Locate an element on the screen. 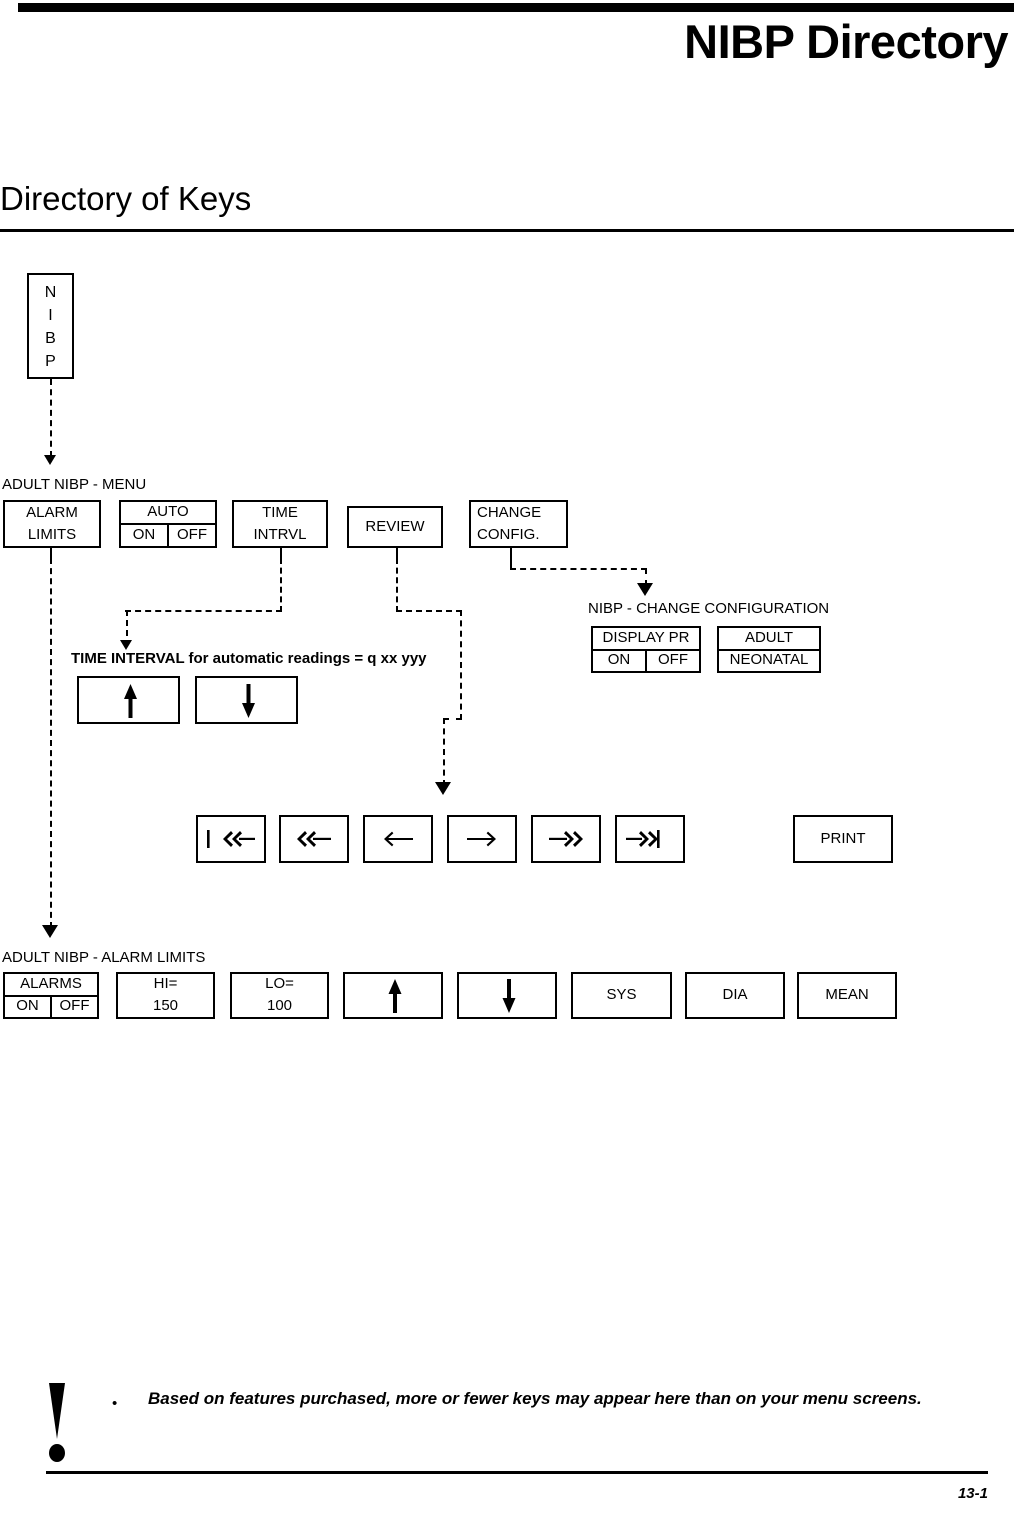  alarm-key-decrease is located at coordinates (507, 995).